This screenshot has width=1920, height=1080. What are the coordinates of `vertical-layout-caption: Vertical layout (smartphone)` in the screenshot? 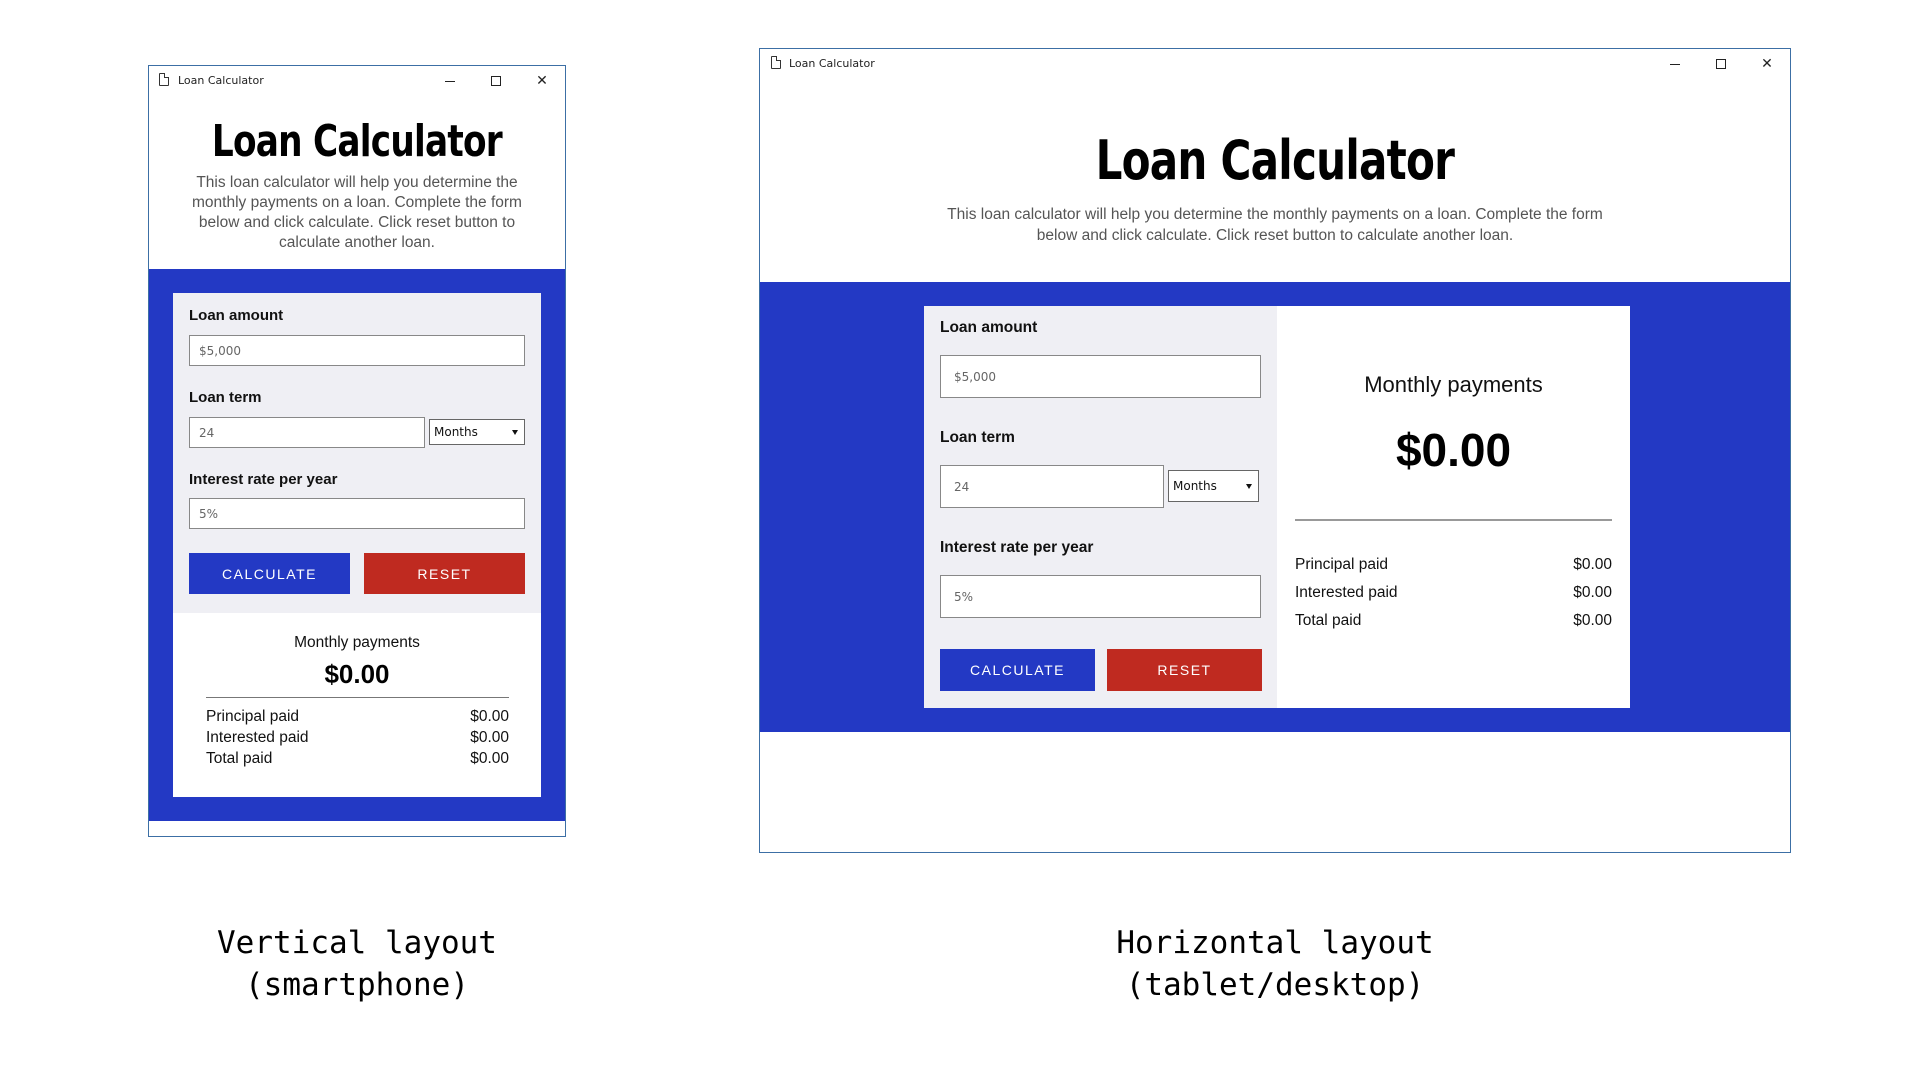 It's located at (357, 964).